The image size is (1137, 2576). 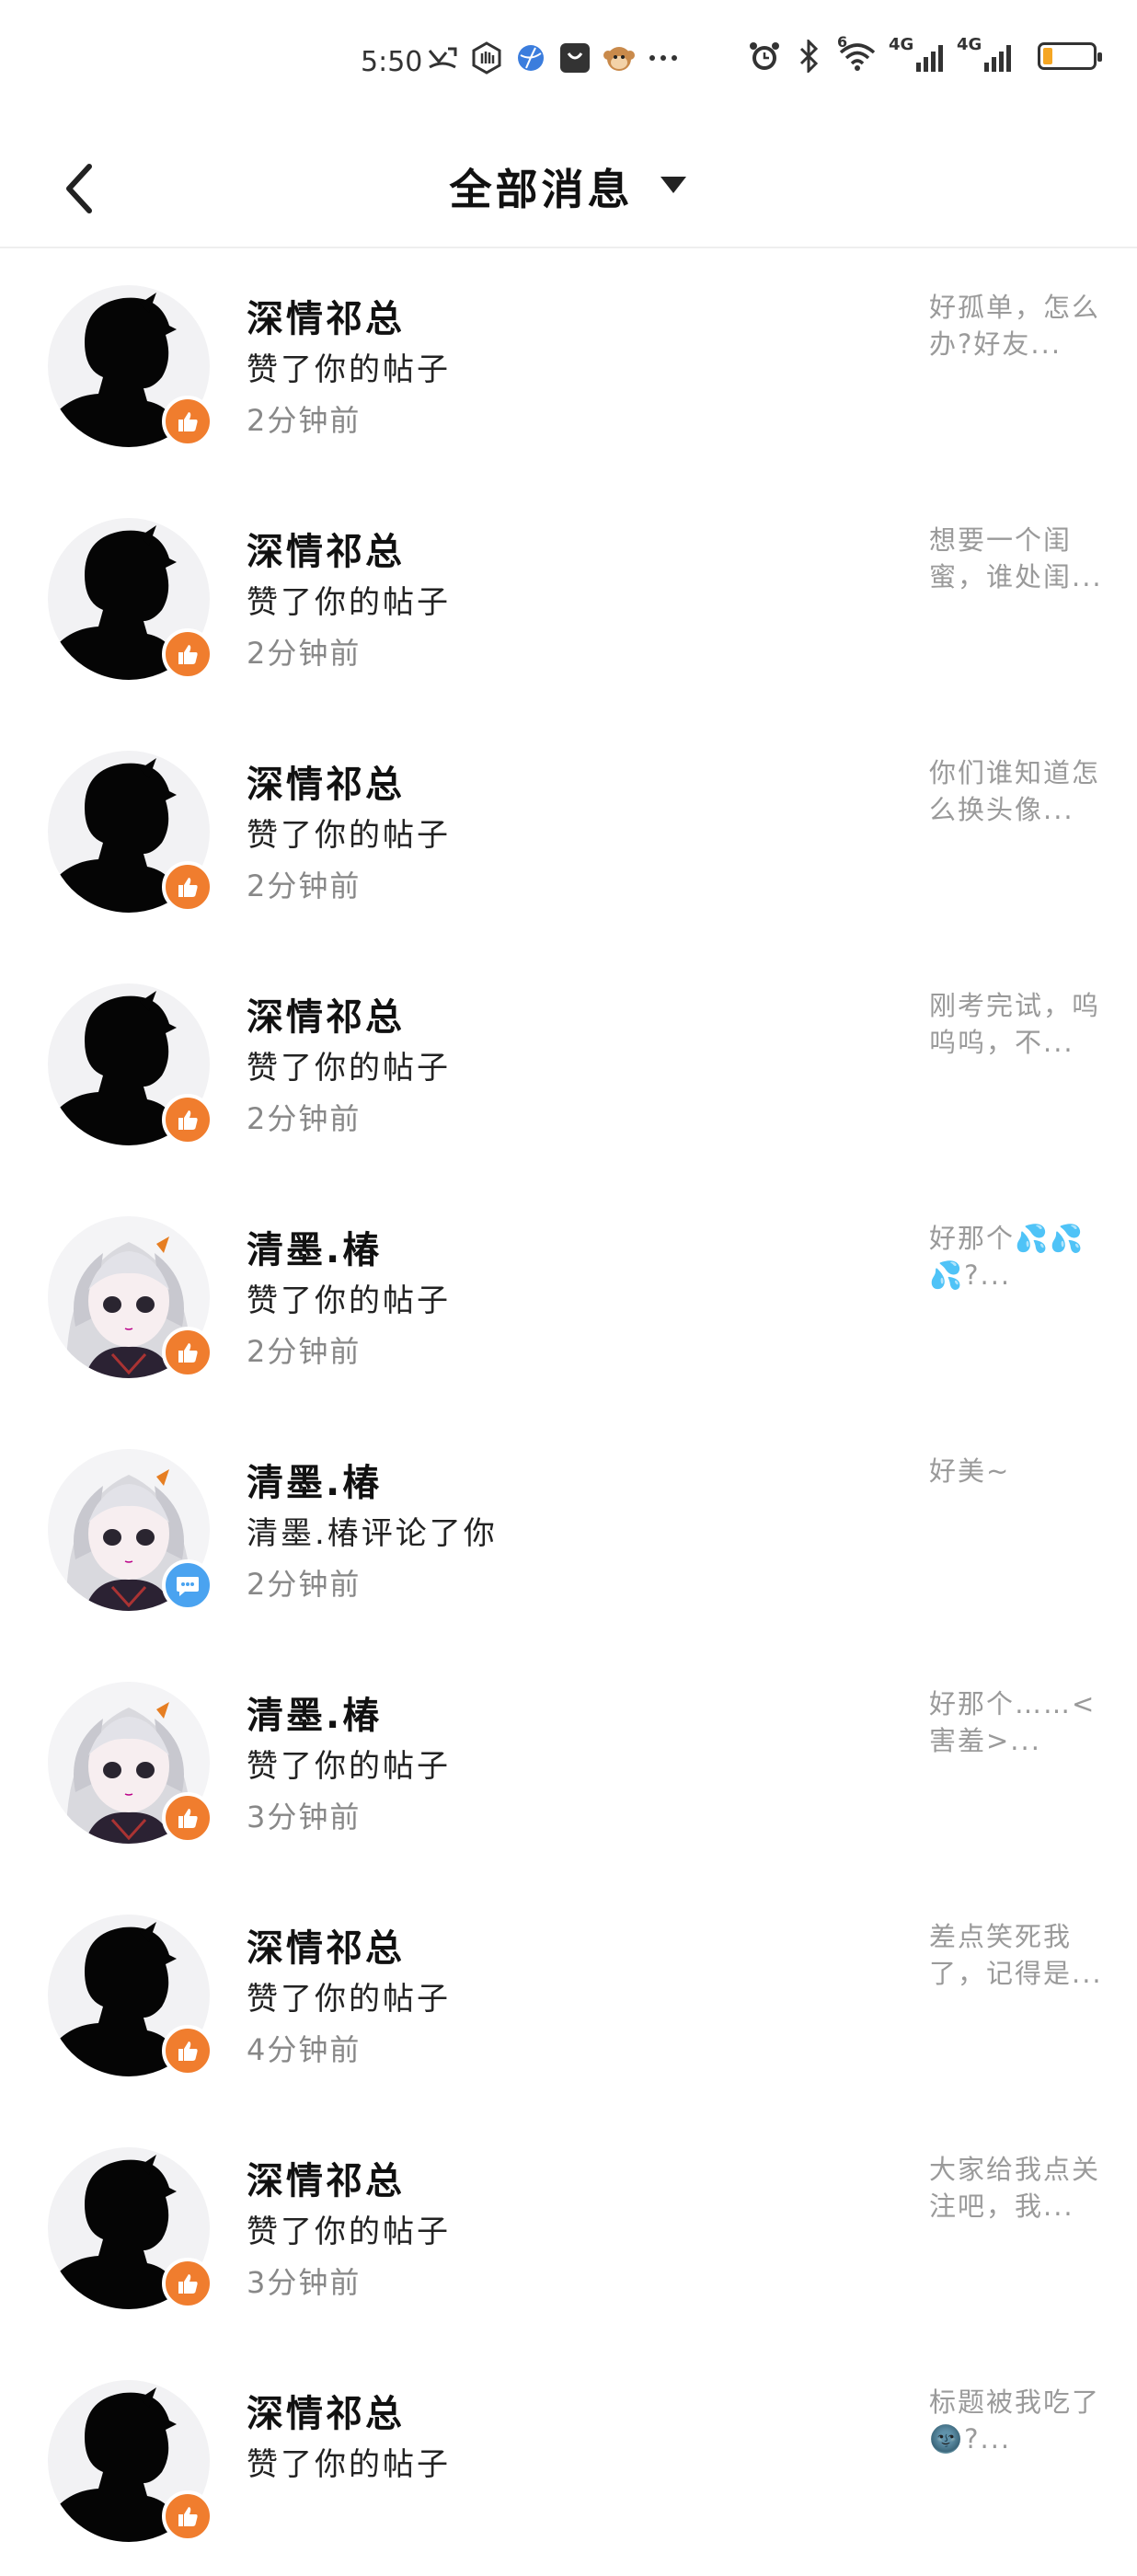 What do you see at coordinates (305, 2049) in the screenshot?
I see `message-time: 4分钟前` at bounding box center [305, 2049].